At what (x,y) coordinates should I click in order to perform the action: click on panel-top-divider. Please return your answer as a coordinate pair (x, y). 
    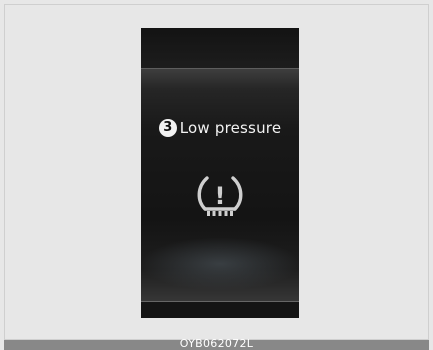
    Looking at the image, I should click on (220, 68).